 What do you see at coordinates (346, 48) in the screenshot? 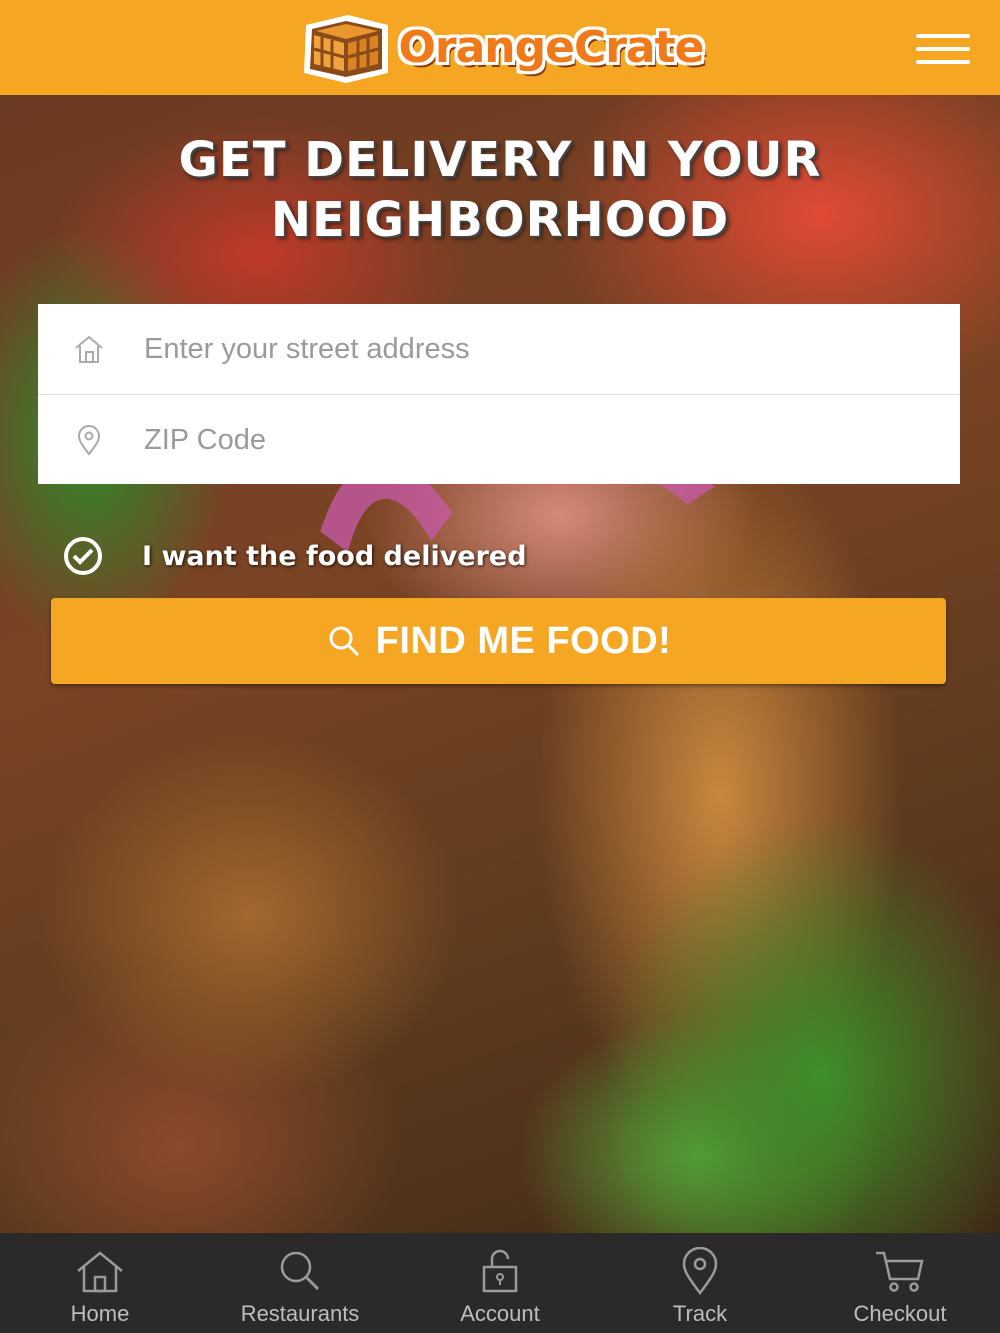
I see `crate-logo-icon` at bounding box center [346, 48].